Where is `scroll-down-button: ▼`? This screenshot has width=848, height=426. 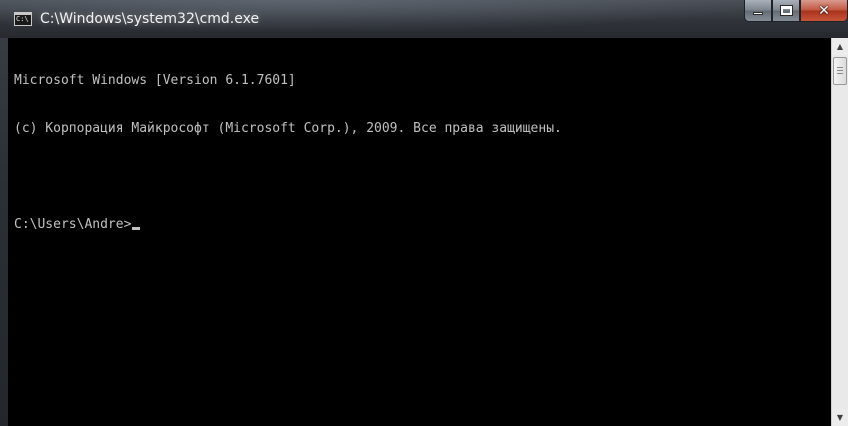
scroll-down-button: ▼ is located at coordinates (840, 417).